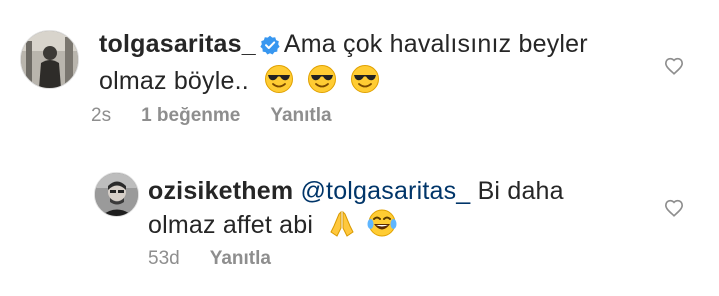 The height and width of the screenshot is (296, 719). I want to click on comment-timestamp: 53d, so click(164, 258).